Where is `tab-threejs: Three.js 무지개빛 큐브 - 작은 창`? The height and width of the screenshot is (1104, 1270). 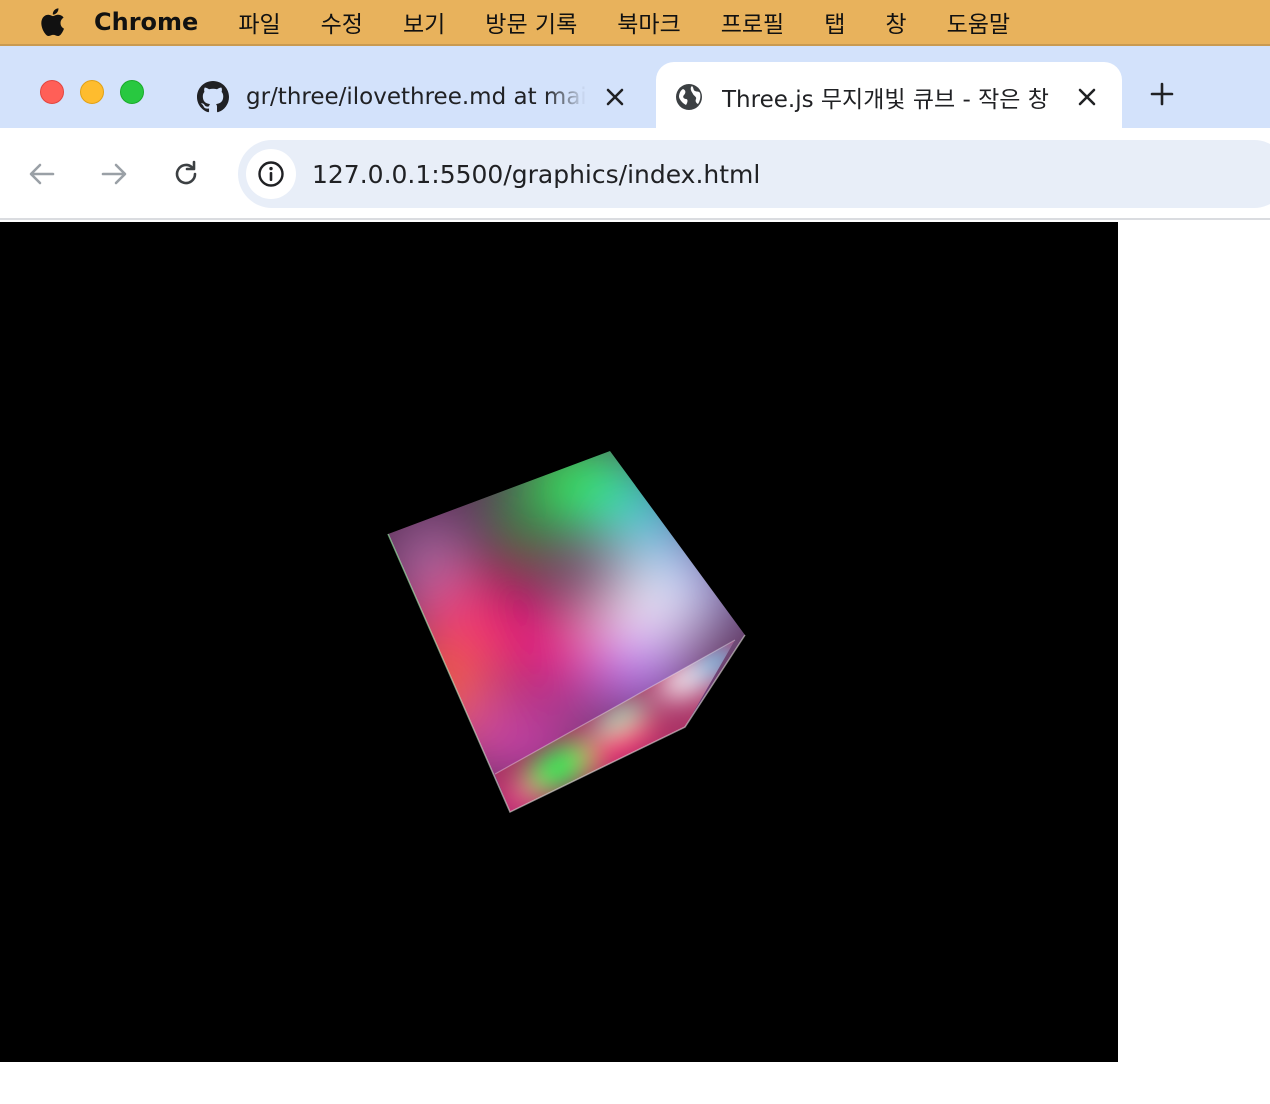 tab-threejs: Three.js 무지개빛 큐브 - 작은 창 is located at coordinates (889, 97).